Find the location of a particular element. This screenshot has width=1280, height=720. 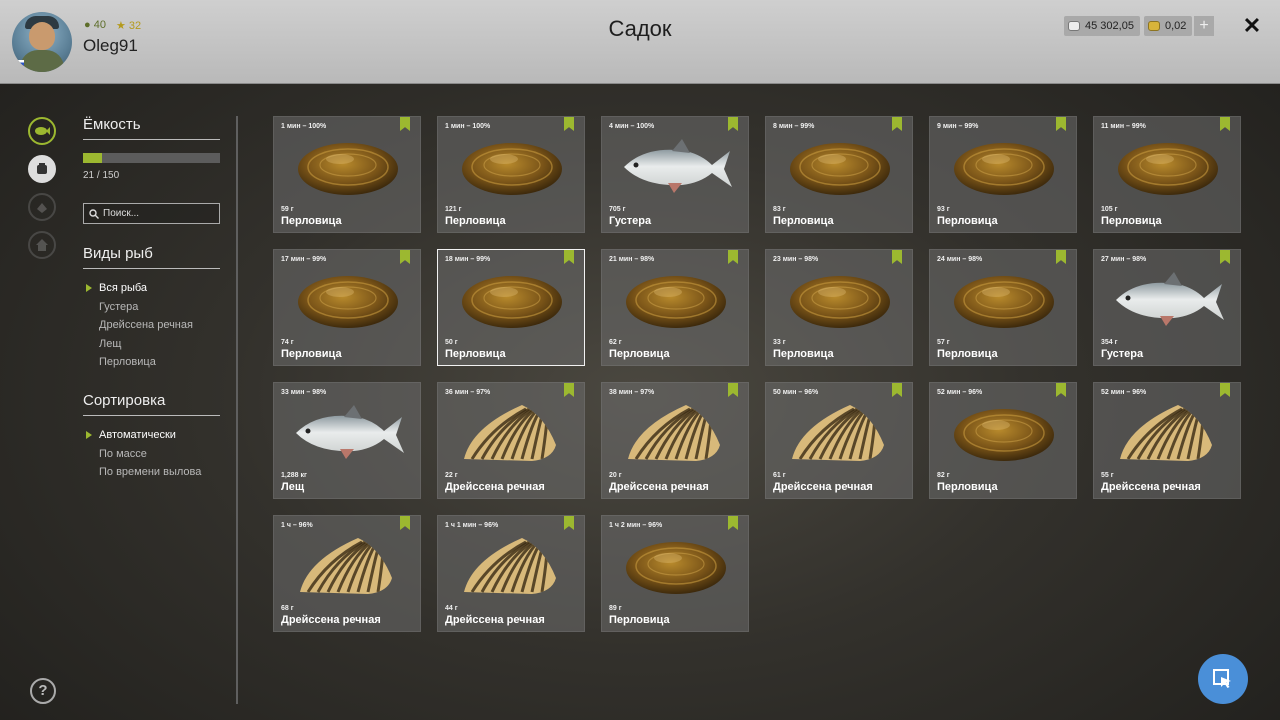

catch-card: 9 мин – 99% 93 г Перловица is located at coordinates (1003, 174).